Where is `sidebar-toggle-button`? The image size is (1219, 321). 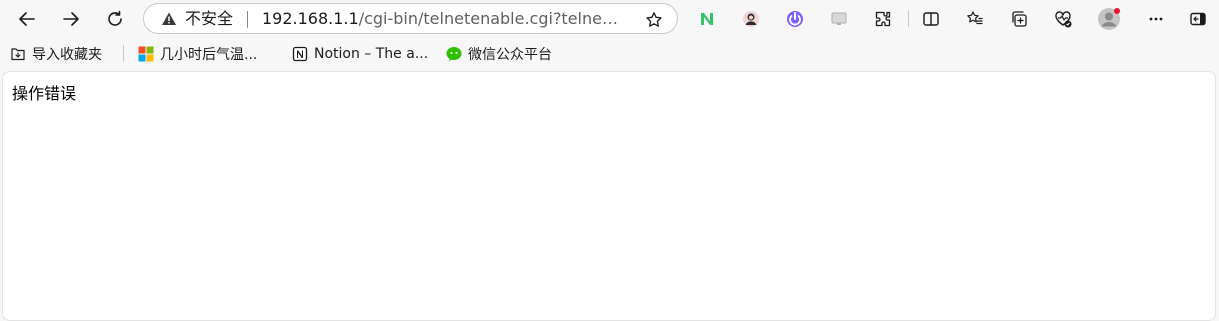
sidebar-toggle-button is located at coordinates (1198, 19).